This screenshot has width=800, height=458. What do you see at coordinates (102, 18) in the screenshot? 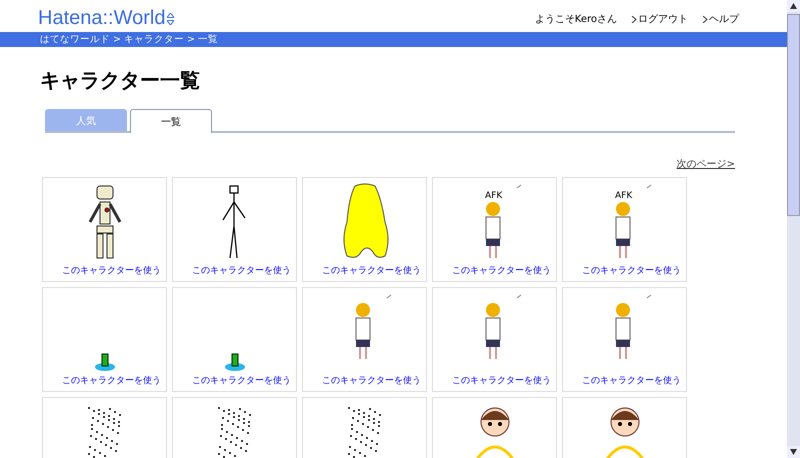
I see `site-logo: Hatena::World` at bounding box center [102, 18].